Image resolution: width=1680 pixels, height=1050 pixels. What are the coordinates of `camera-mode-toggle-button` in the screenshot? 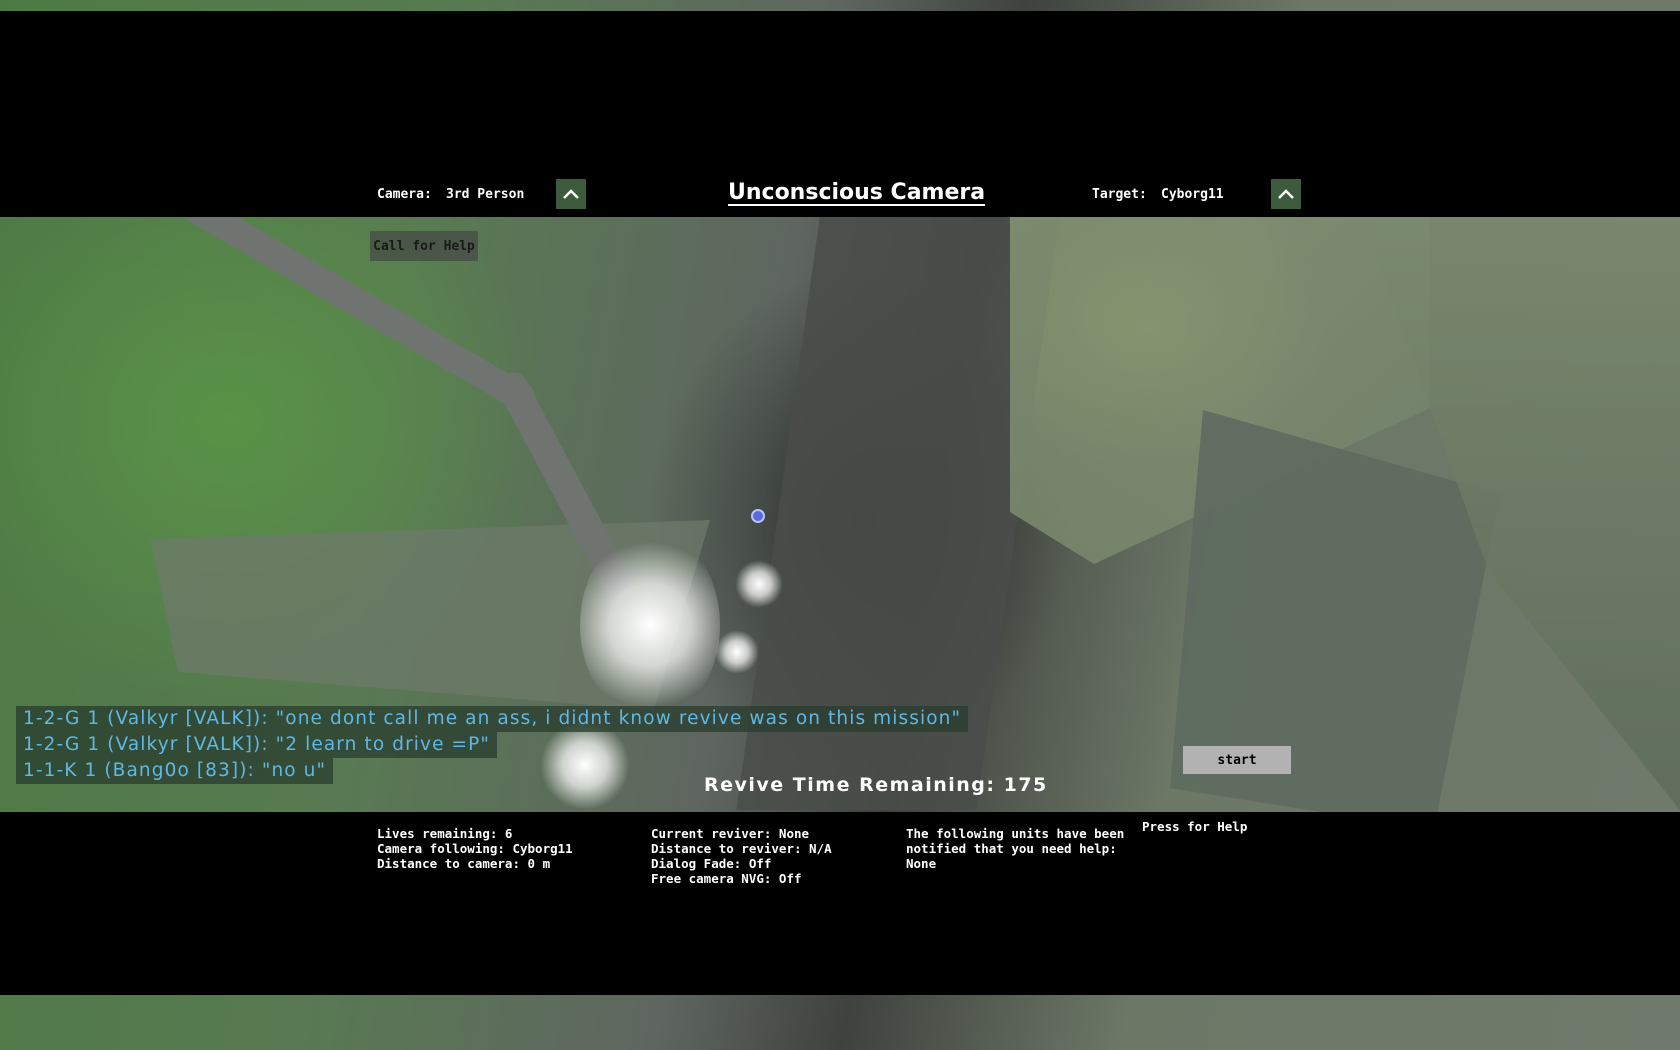 It's located at (571, 194).